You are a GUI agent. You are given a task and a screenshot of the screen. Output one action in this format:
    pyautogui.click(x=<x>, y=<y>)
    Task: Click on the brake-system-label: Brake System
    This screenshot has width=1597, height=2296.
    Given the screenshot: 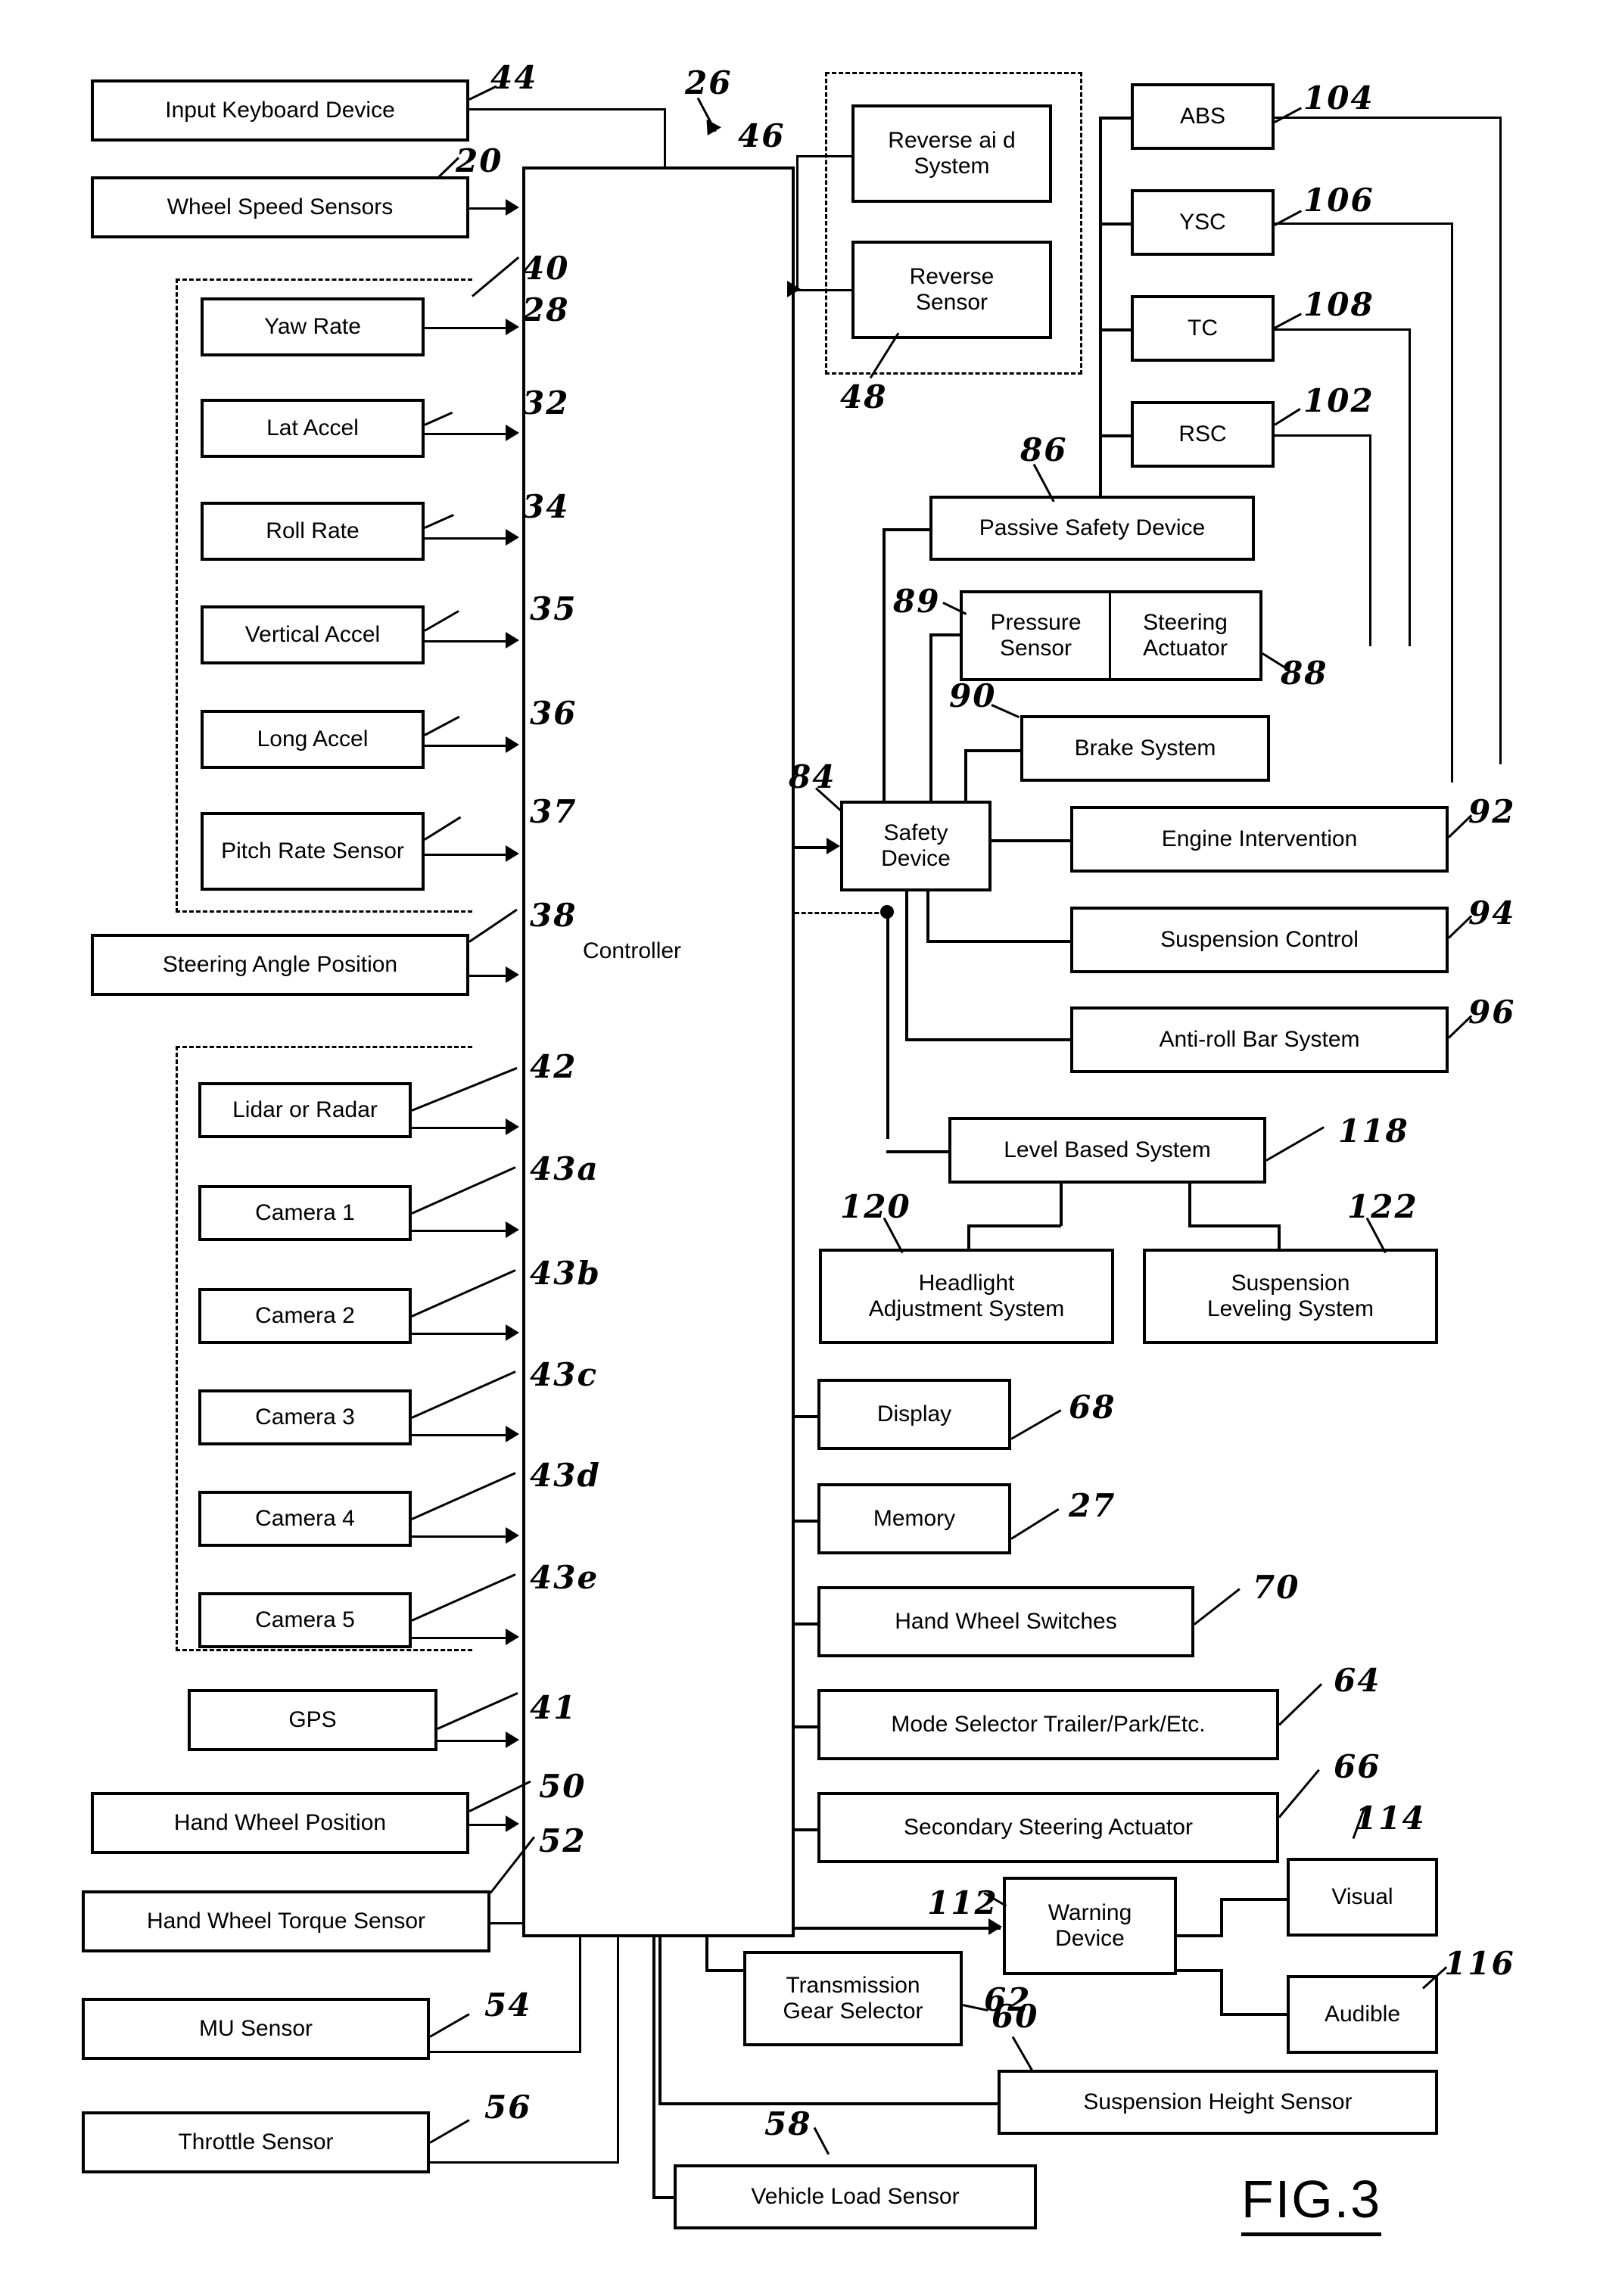 What is the action you would take?
    pyautogui.click(x=1145, y=748)
    